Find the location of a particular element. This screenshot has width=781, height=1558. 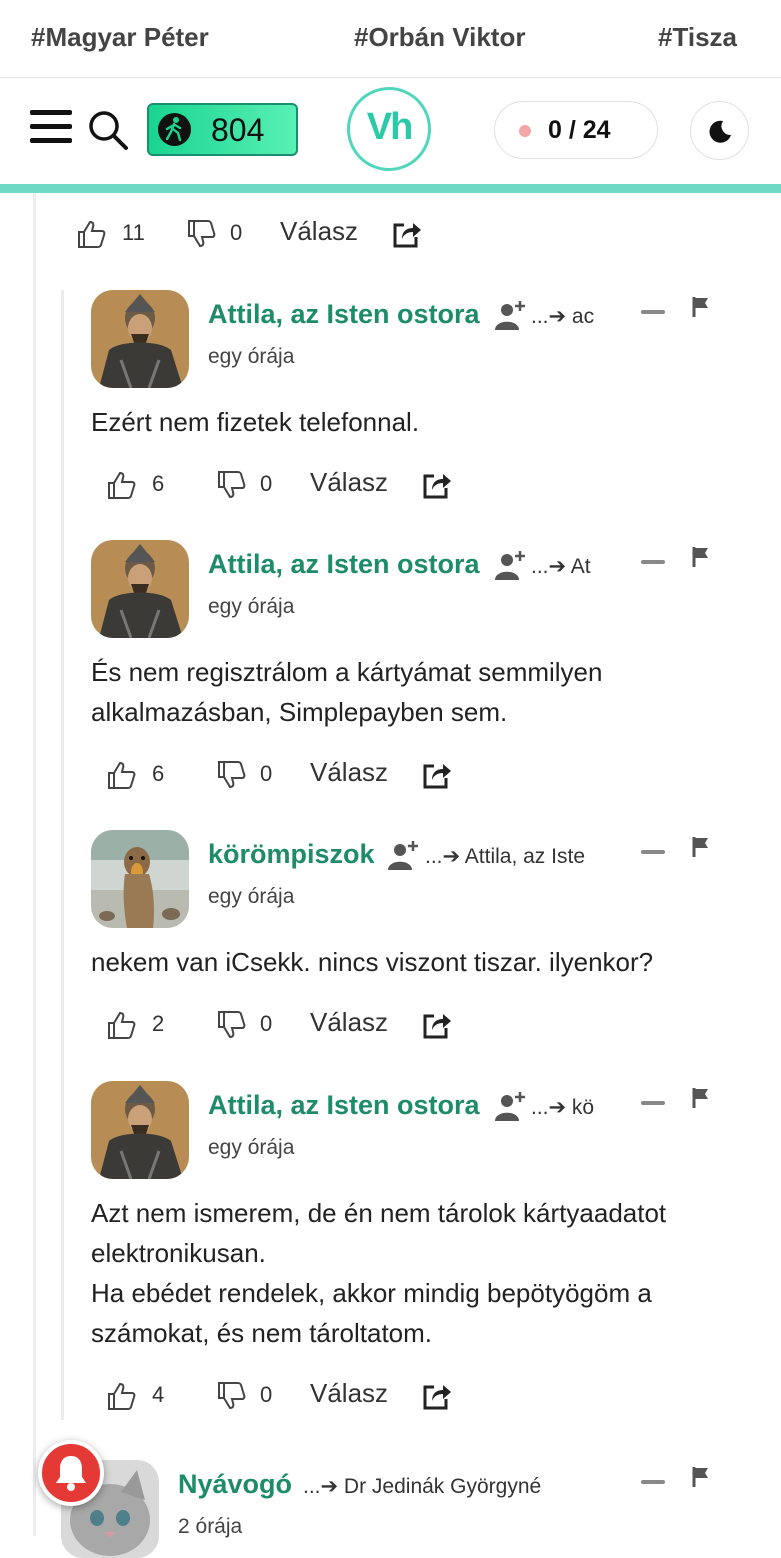

menu-icon is located at coordinates (51, 127).